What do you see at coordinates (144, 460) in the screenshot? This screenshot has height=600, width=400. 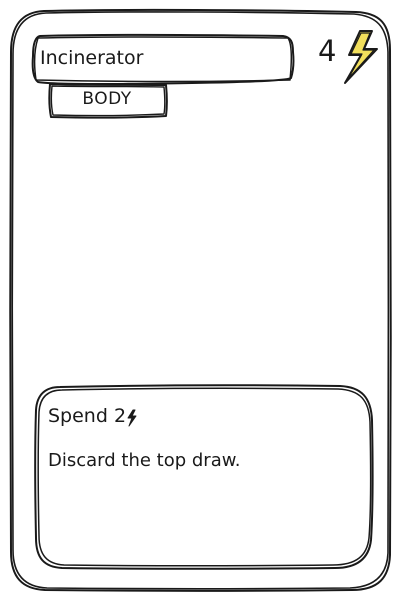 I see `ability-text: Discard the top draw.` at bounding box center [144, 460].